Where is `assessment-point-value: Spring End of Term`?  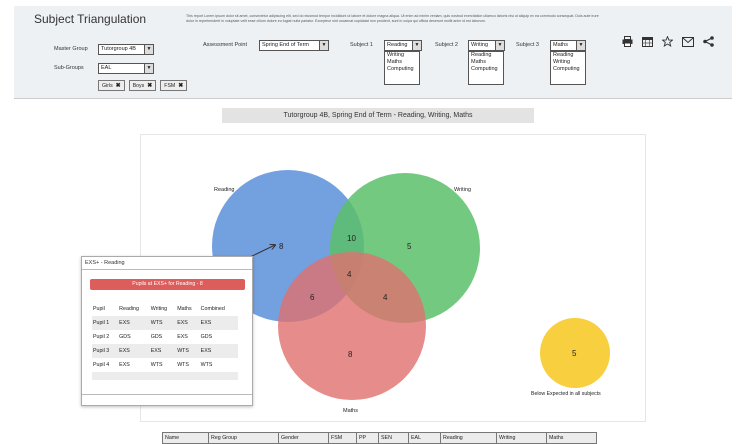 assessment-point-value: Spring End of Term is located at coordinates (285, 45).